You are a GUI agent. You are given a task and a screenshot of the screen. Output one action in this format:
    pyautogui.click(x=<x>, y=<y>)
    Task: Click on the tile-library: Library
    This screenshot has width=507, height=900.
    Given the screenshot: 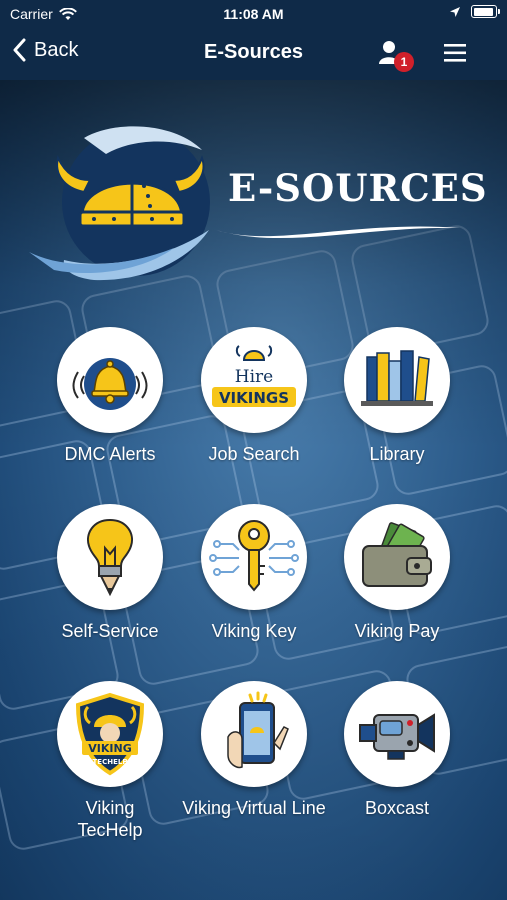 What is the action you would take?
    pyautogui.click(x=397, y=396)
    